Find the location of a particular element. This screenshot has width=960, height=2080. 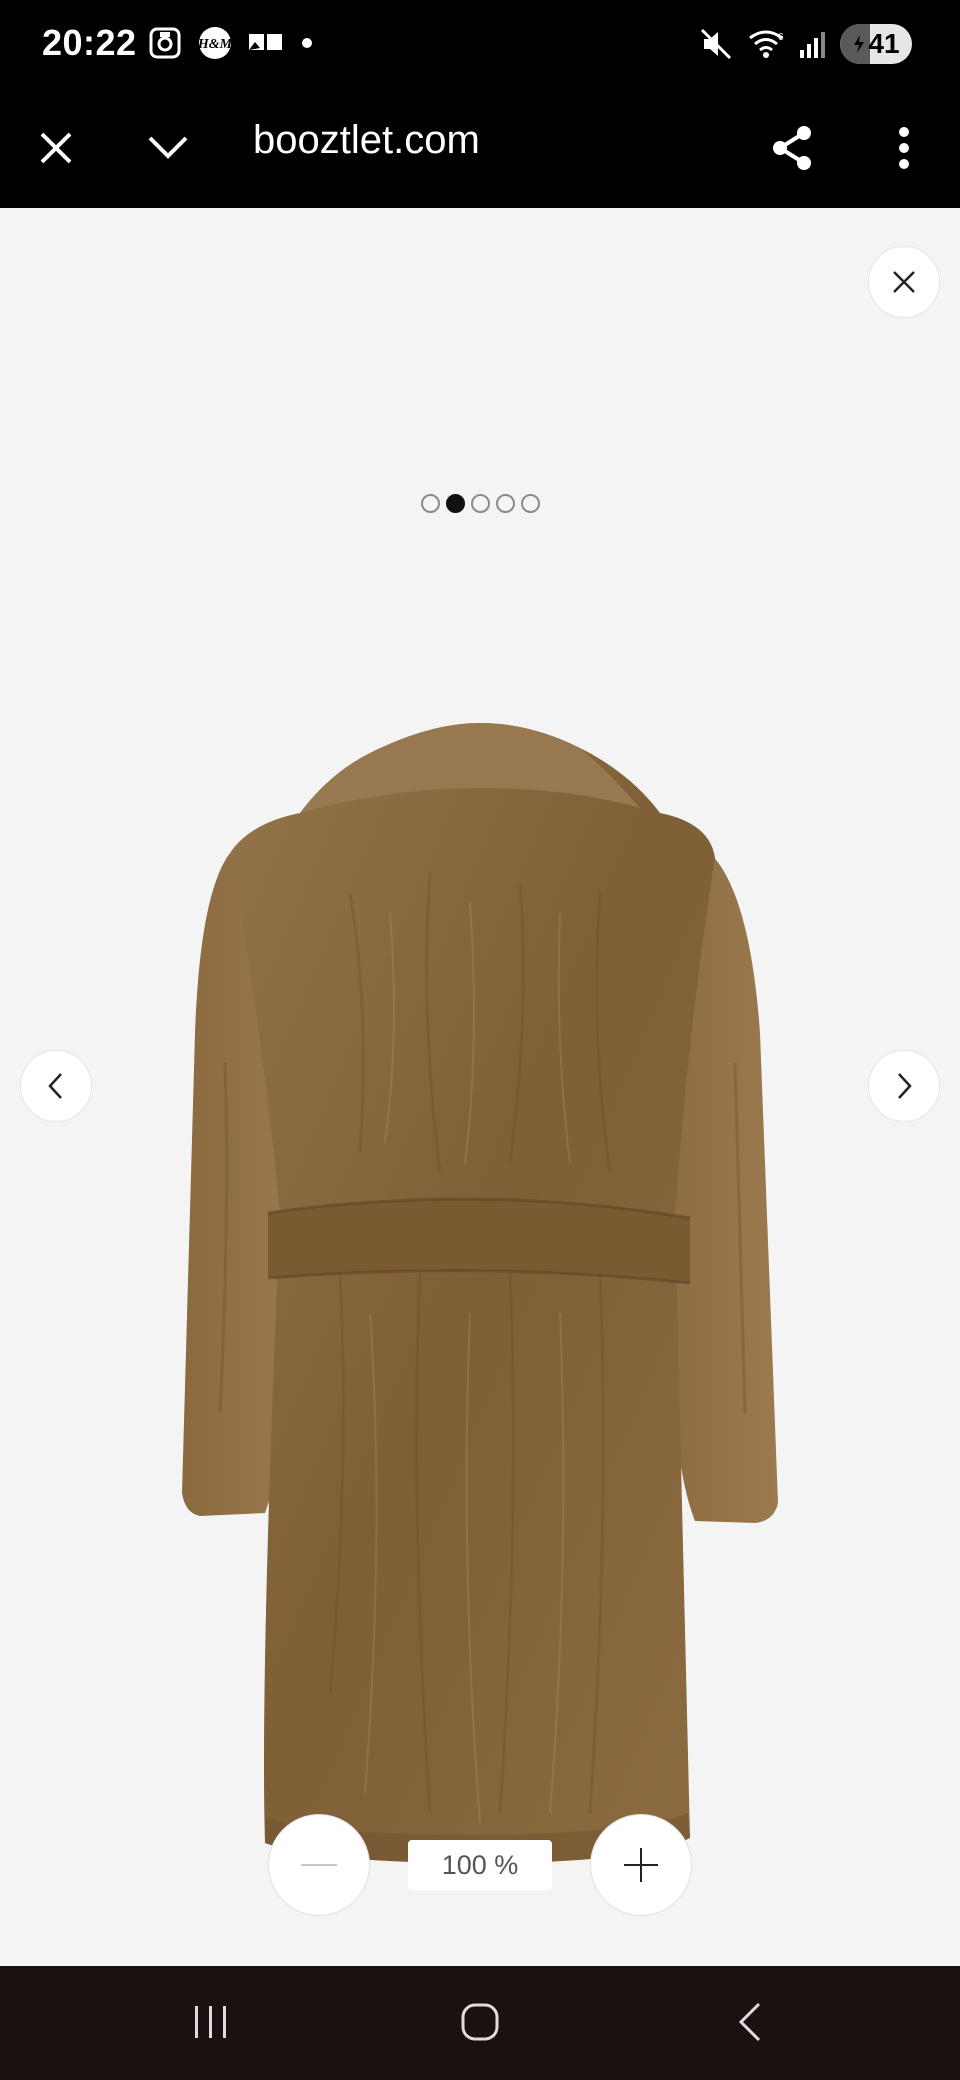

pagination-dots is located at coordinates (480, 503).